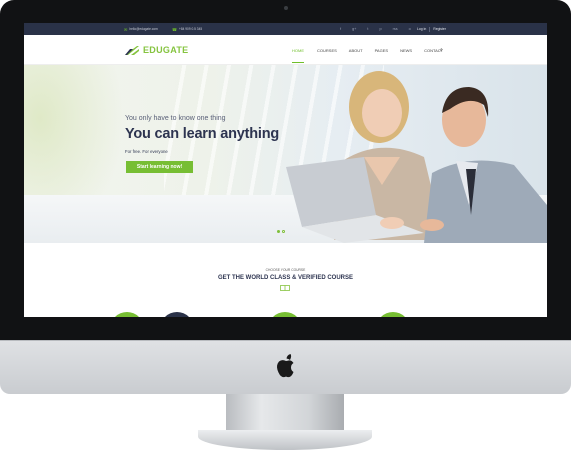  I want to click on envelope-icon: ✉, so click(126, 29).